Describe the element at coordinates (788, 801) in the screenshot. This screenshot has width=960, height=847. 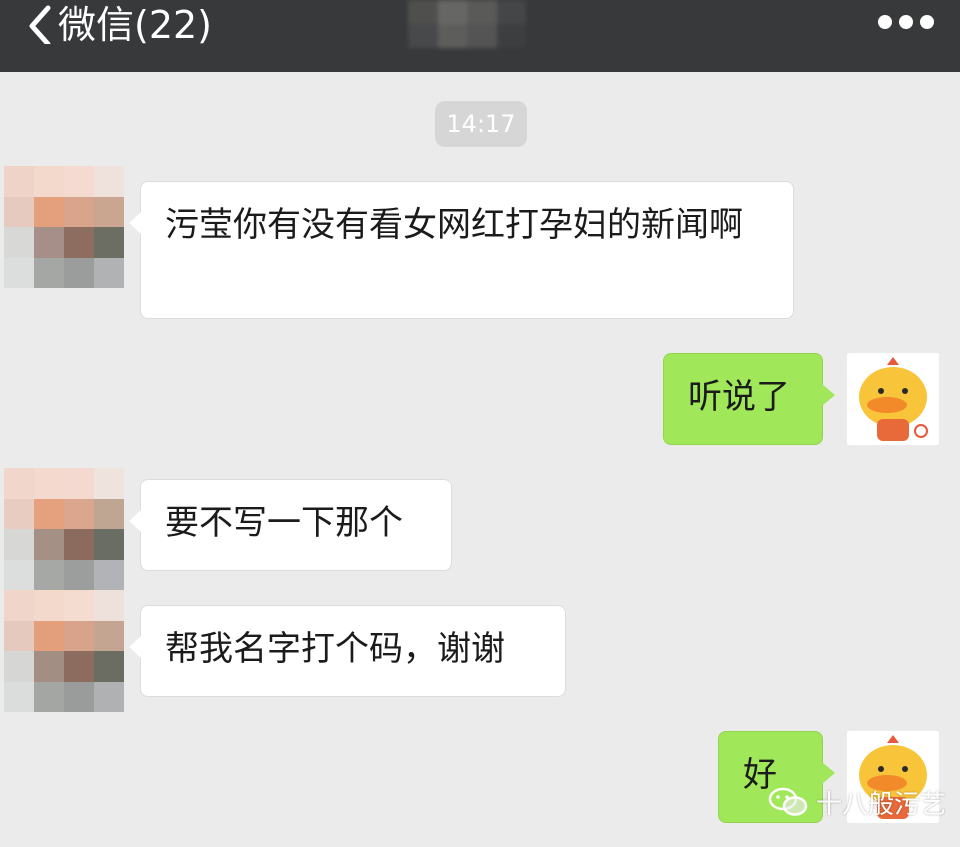
I see `wechat-logo-icon` at that location.